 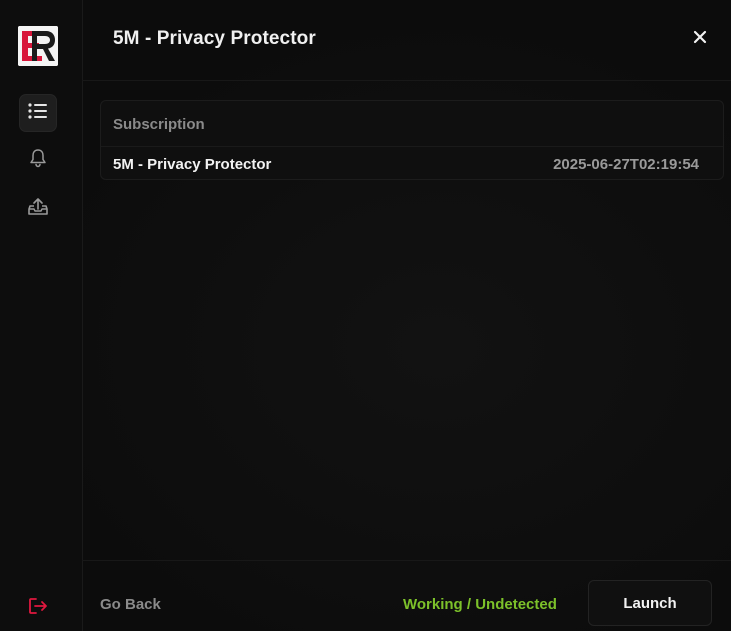 What do you see at coordinates (214, 38) in the screenshot?
I see `page-title: 5M - Privacy Protector` at bounding box center [214, 38].